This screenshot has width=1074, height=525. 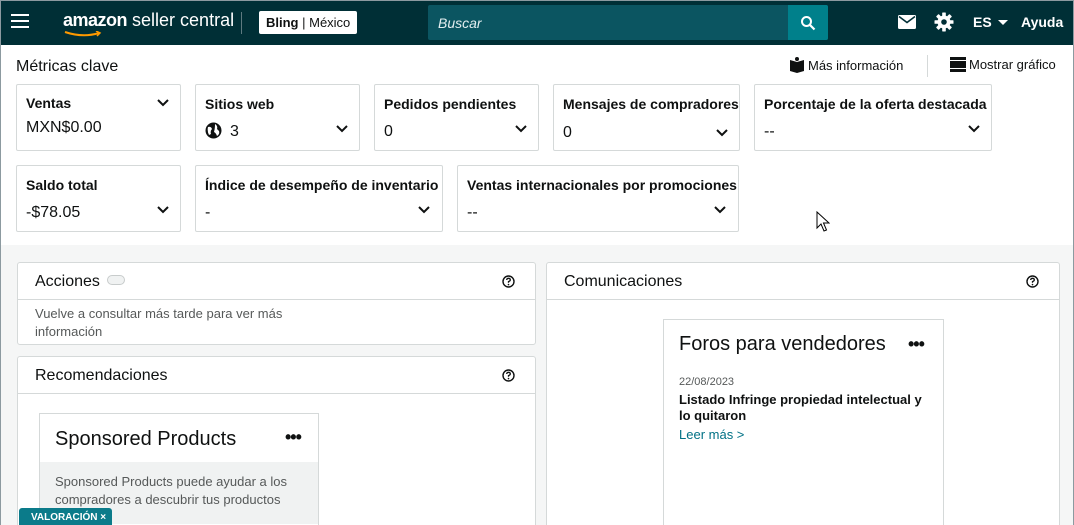 What do you see at coordinates (450, 104) in the screenshot?
I see `metric-label: Pedidos pendientes` at bounding box center [450, 104].